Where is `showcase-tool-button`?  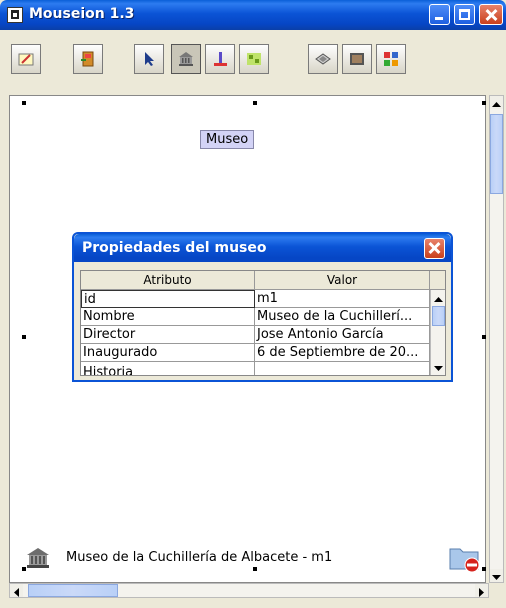 showcase-tool-button is located at coordinates (323, 59).